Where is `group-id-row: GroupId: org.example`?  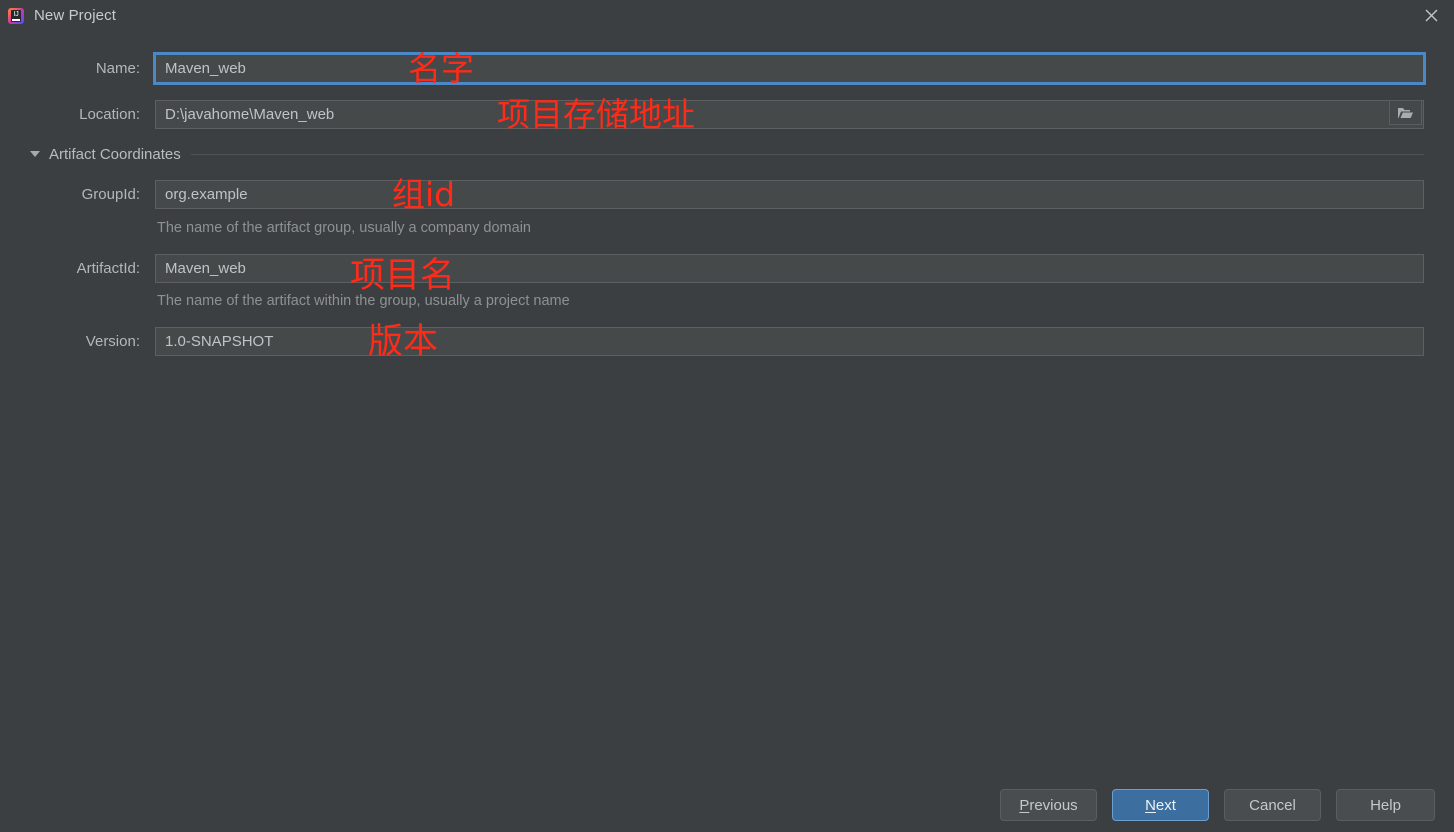
group-id-row: GroupId: org.example is located at coordinates (727, 194).